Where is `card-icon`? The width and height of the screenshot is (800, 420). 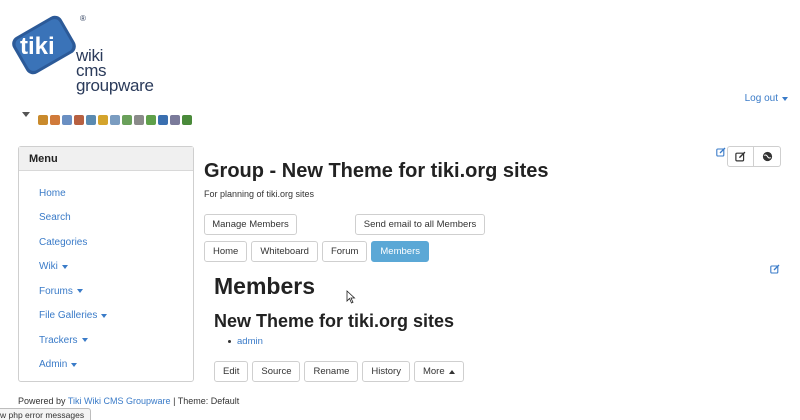 card-icon is located at coordinates (175, 120).